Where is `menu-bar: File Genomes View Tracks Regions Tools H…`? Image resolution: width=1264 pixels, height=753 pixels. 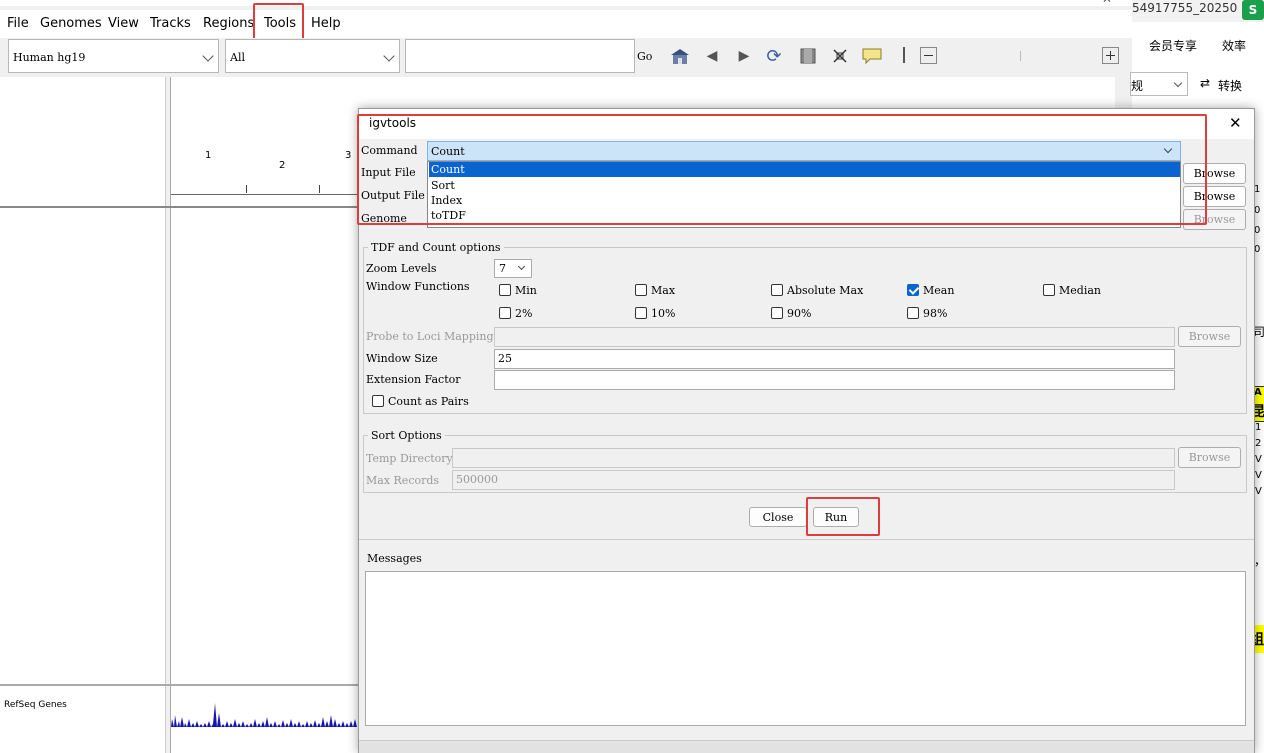
menu-bar: File Genomes View Tracks Regions Tools H… is located at coordinates (566, 30).